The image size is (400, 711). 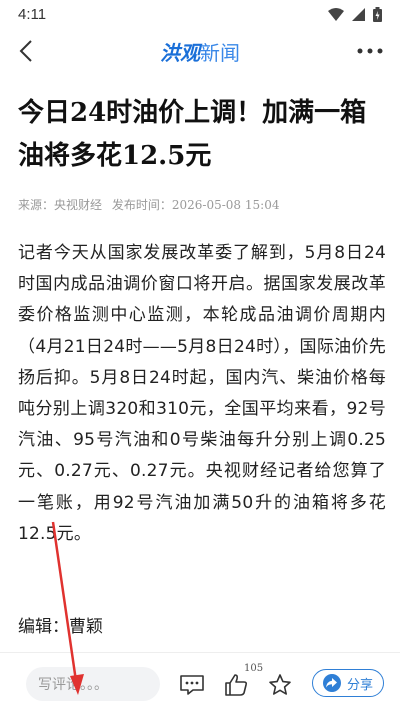 What do you see at coordinates (78, 205) in the screenshot?
I see `meta-source: 央视财经` at bounding box center [78, 205].